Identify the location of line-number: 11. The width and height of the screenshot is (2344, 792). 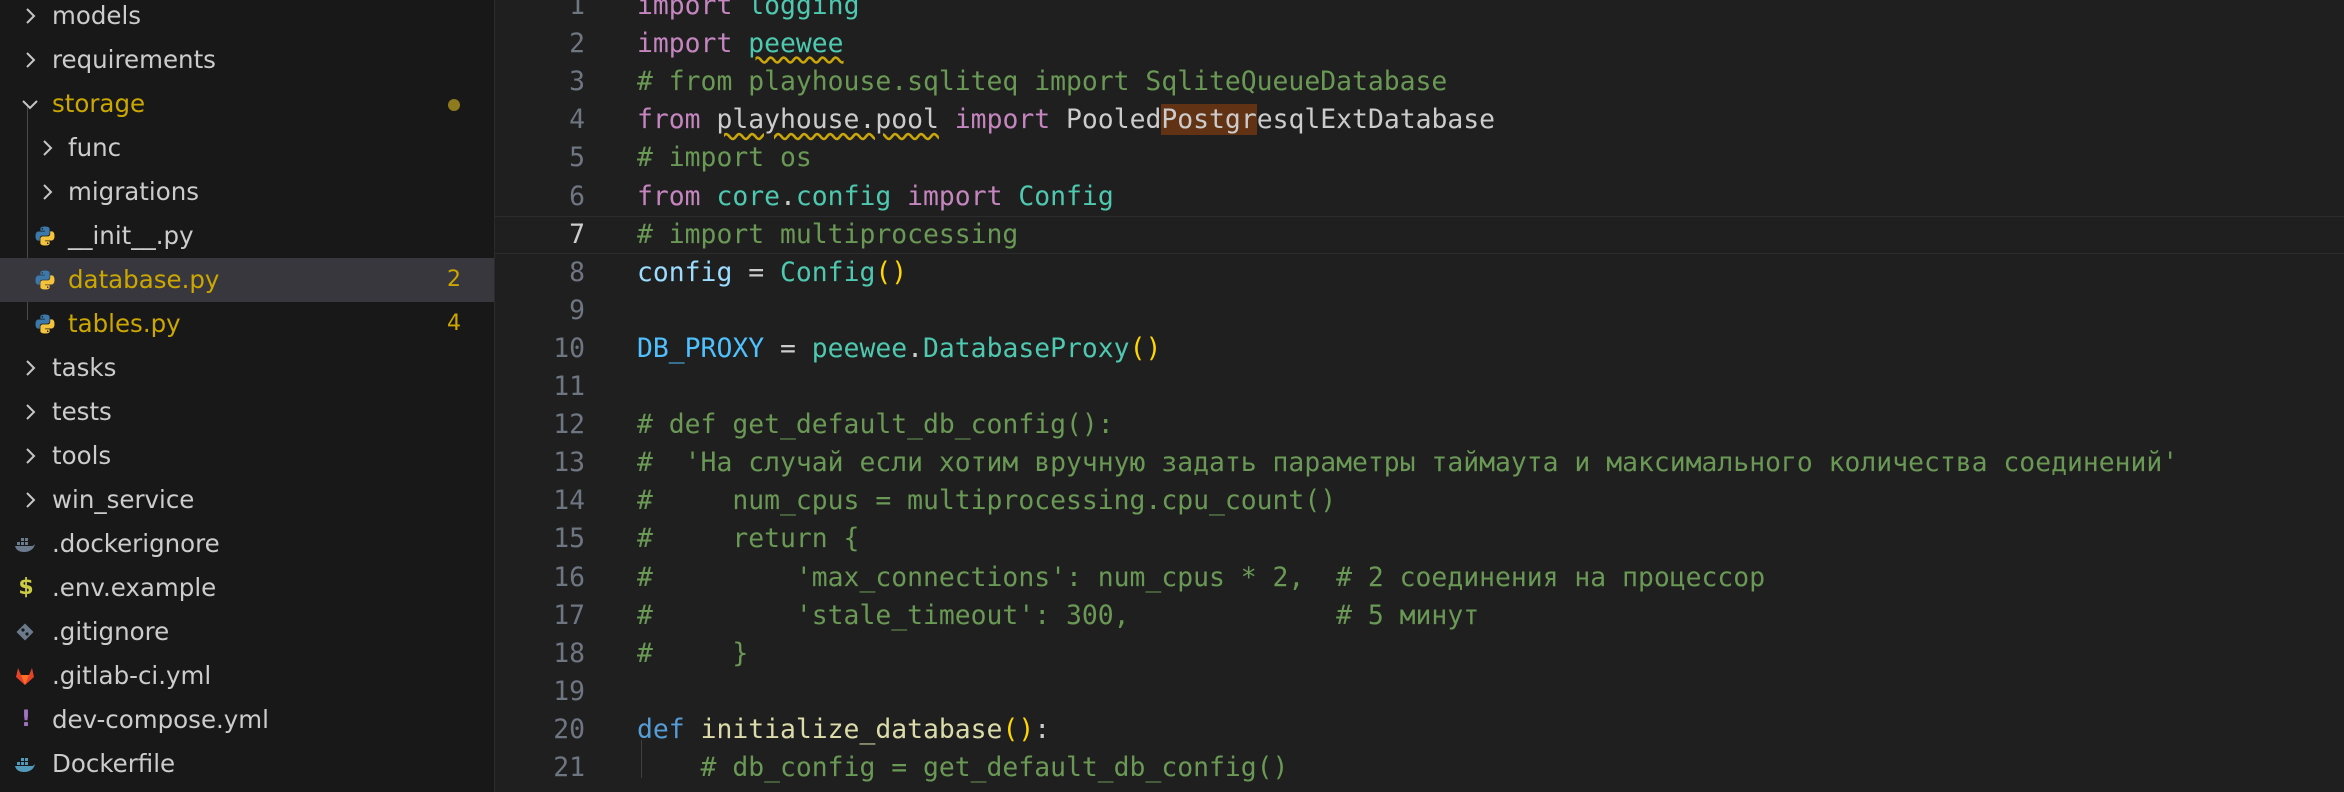
(569, 386).